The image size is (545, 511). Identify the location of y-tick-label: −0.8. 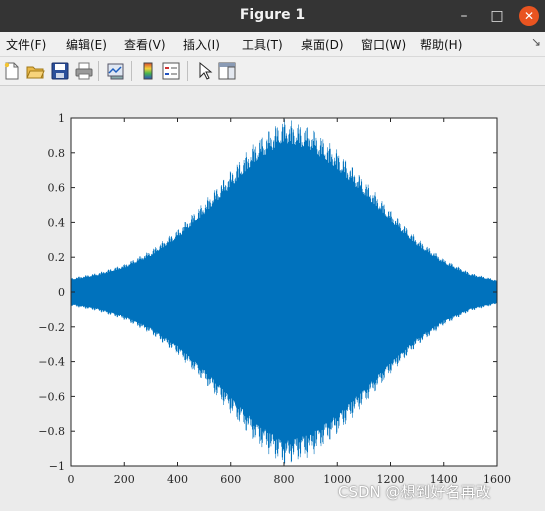
(51, 431).